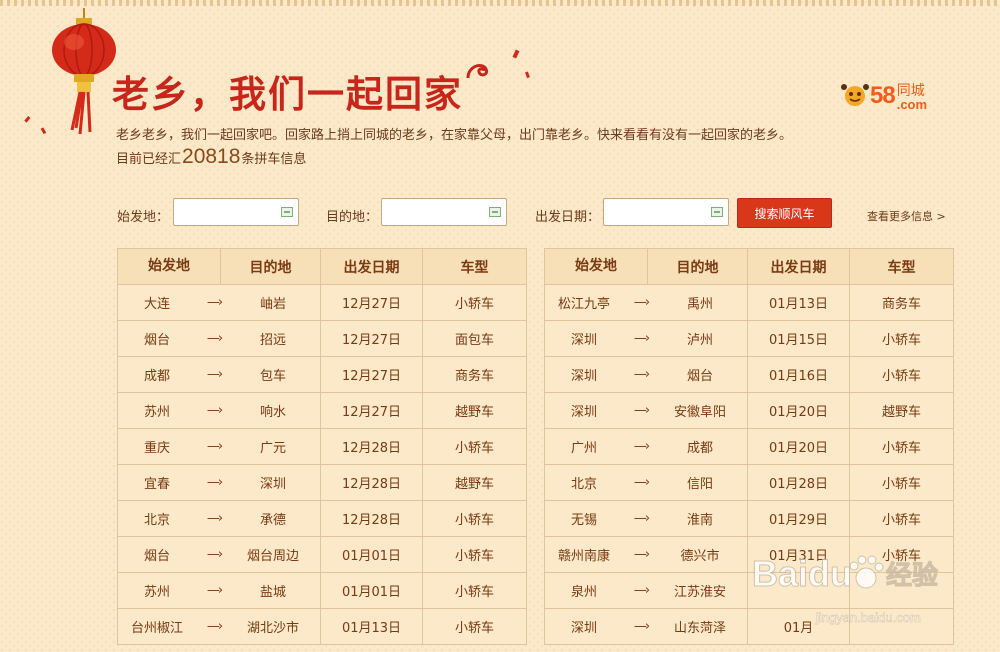  I want to click on table-row: 烟台 —› 烟台周边 01月01日 小轿车, so click(322, 554).